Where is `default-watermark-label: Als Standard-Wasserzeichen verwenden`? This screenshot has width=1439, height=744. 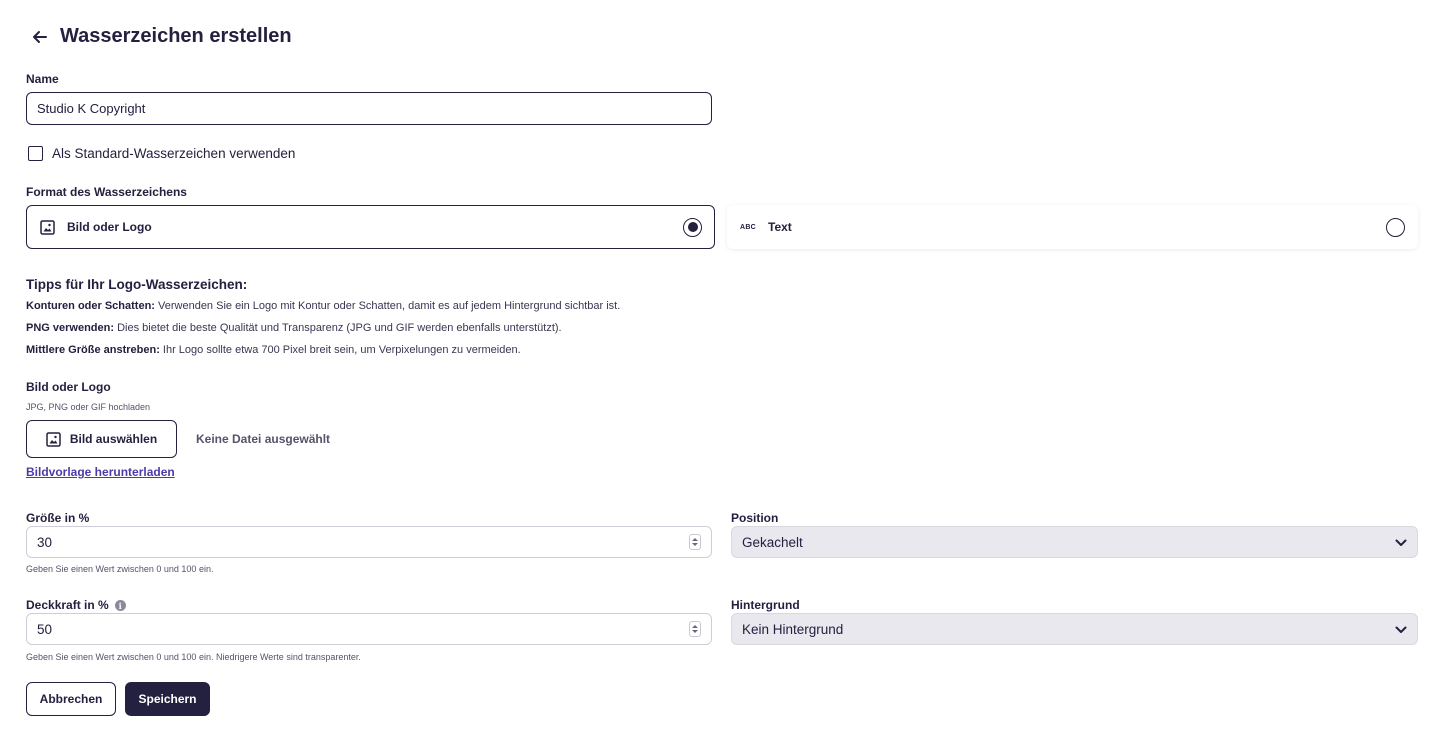 default-watermark-label: Als Standard-Wasserzeichen verwenden is located at coordinates (173, 153).